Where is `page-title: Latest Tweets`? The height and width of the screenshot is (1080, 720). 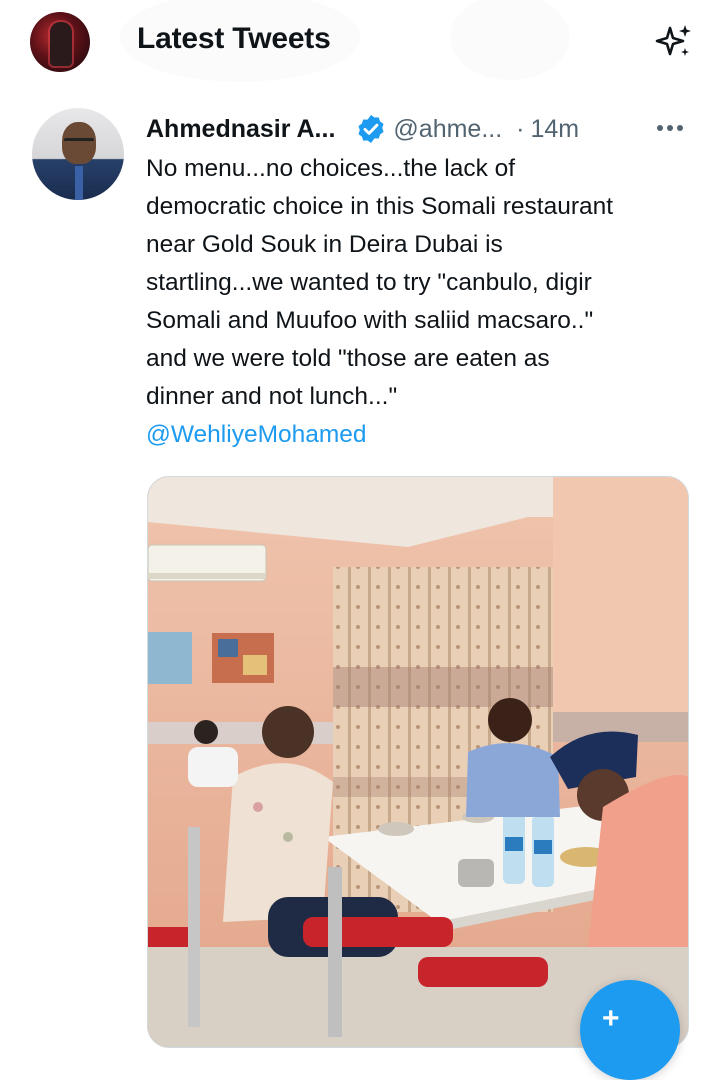 page-title: Latest Tweets is located at coordinates (234, 38).